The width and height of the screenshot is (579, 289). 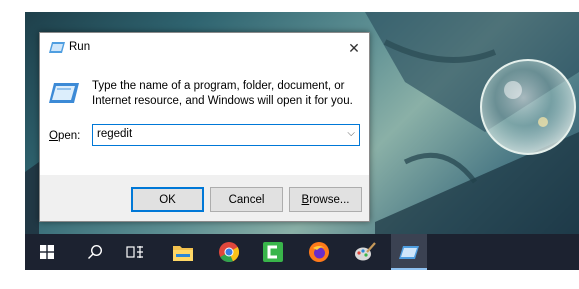 I want to click on chrome-icon, so click(x=229, y=252).